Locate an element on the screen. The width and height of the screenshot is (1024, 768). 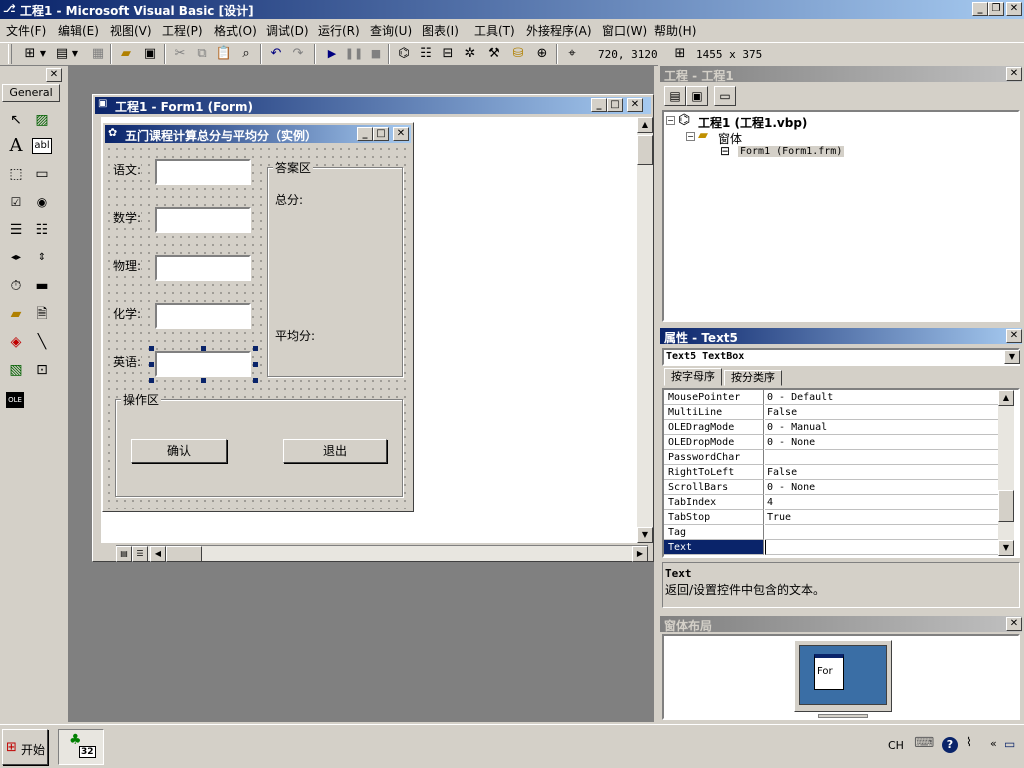
data-icon: ⊡ is located at coordinates (42, 370).